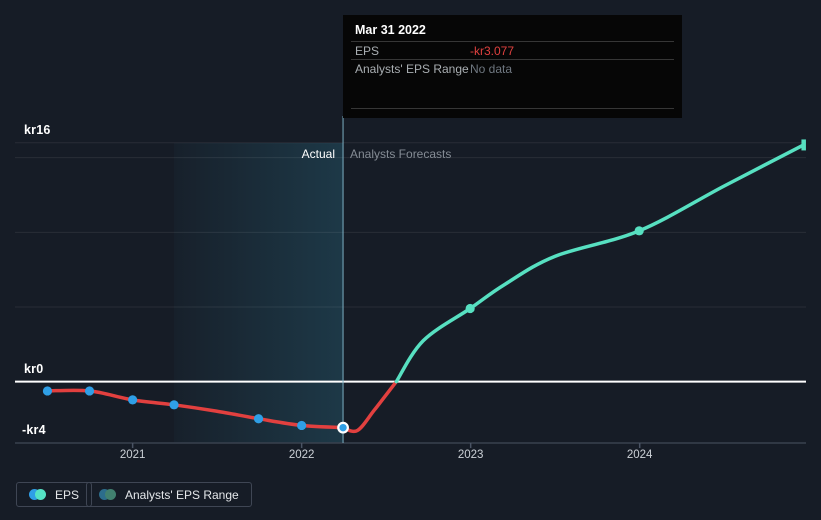 The height and width of the screenshot is (520, 821). Describe the element at coordinates (54, 494) in the screenshot. I see `legend-toggle-eps: EPS` at that location.